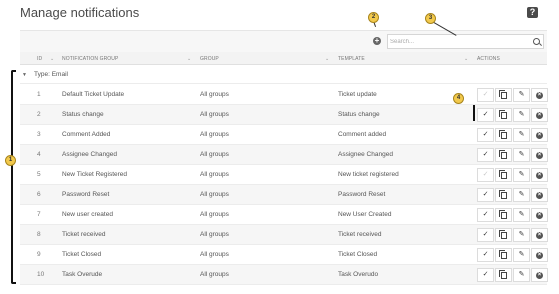 The width and height of the screenshot is (559, 294). What do you see at coordinates (86, 134) in the screenshot?
I see `row-notification-group: Comment Added` at bounding box center [86, 134].